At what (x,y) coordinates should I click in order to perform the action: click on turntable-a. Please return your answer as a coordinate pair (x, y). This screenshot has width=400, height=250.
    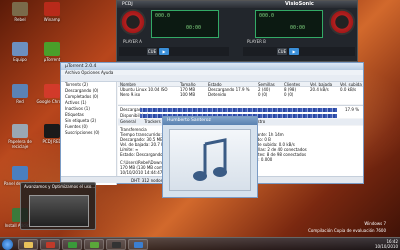
    Looking at the image, I should click on (133, 22).